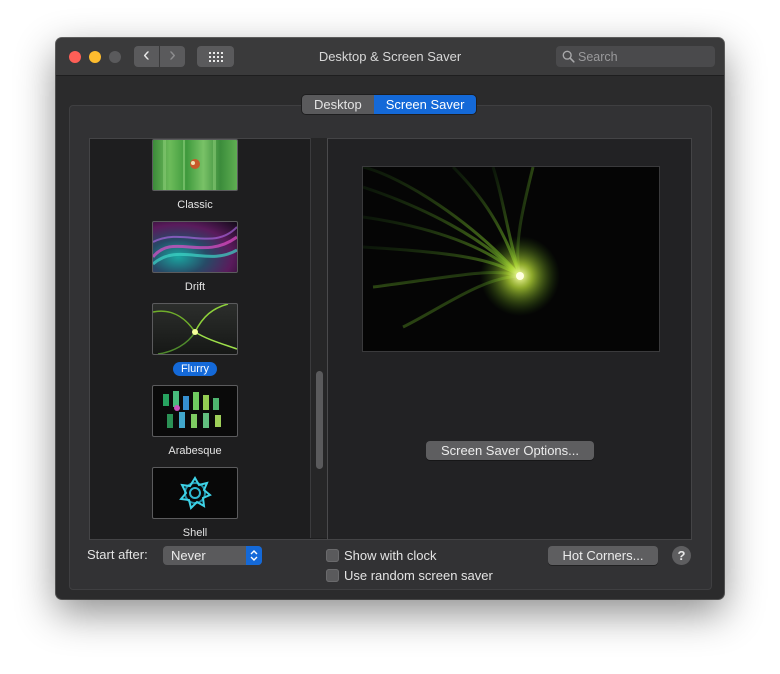 This screenshot has height=674, width=780. Describe the element at coordinates (195, 533) in the screenshot. I see `saver-label-shell: Shell` at that location.